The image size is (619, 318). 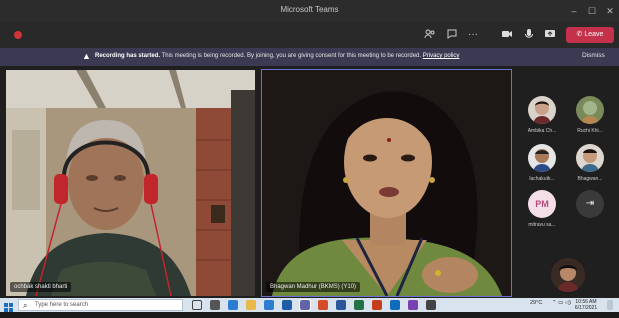 I want to click on banner-bold-text: Recording has started., so click(x=128, y=56).